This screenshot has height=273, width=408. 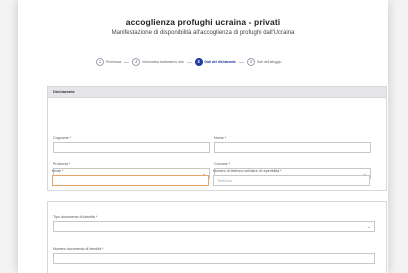 I want to click on step-label: Dati dell'alloggio, so click(x=269, y=62).